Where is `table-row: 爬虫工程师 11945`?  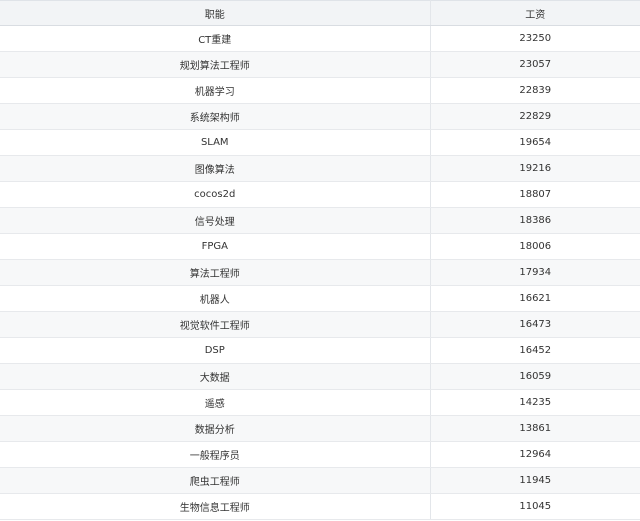 table-row: 爬虫工程师 11945 is located at coordinates (320, 480).